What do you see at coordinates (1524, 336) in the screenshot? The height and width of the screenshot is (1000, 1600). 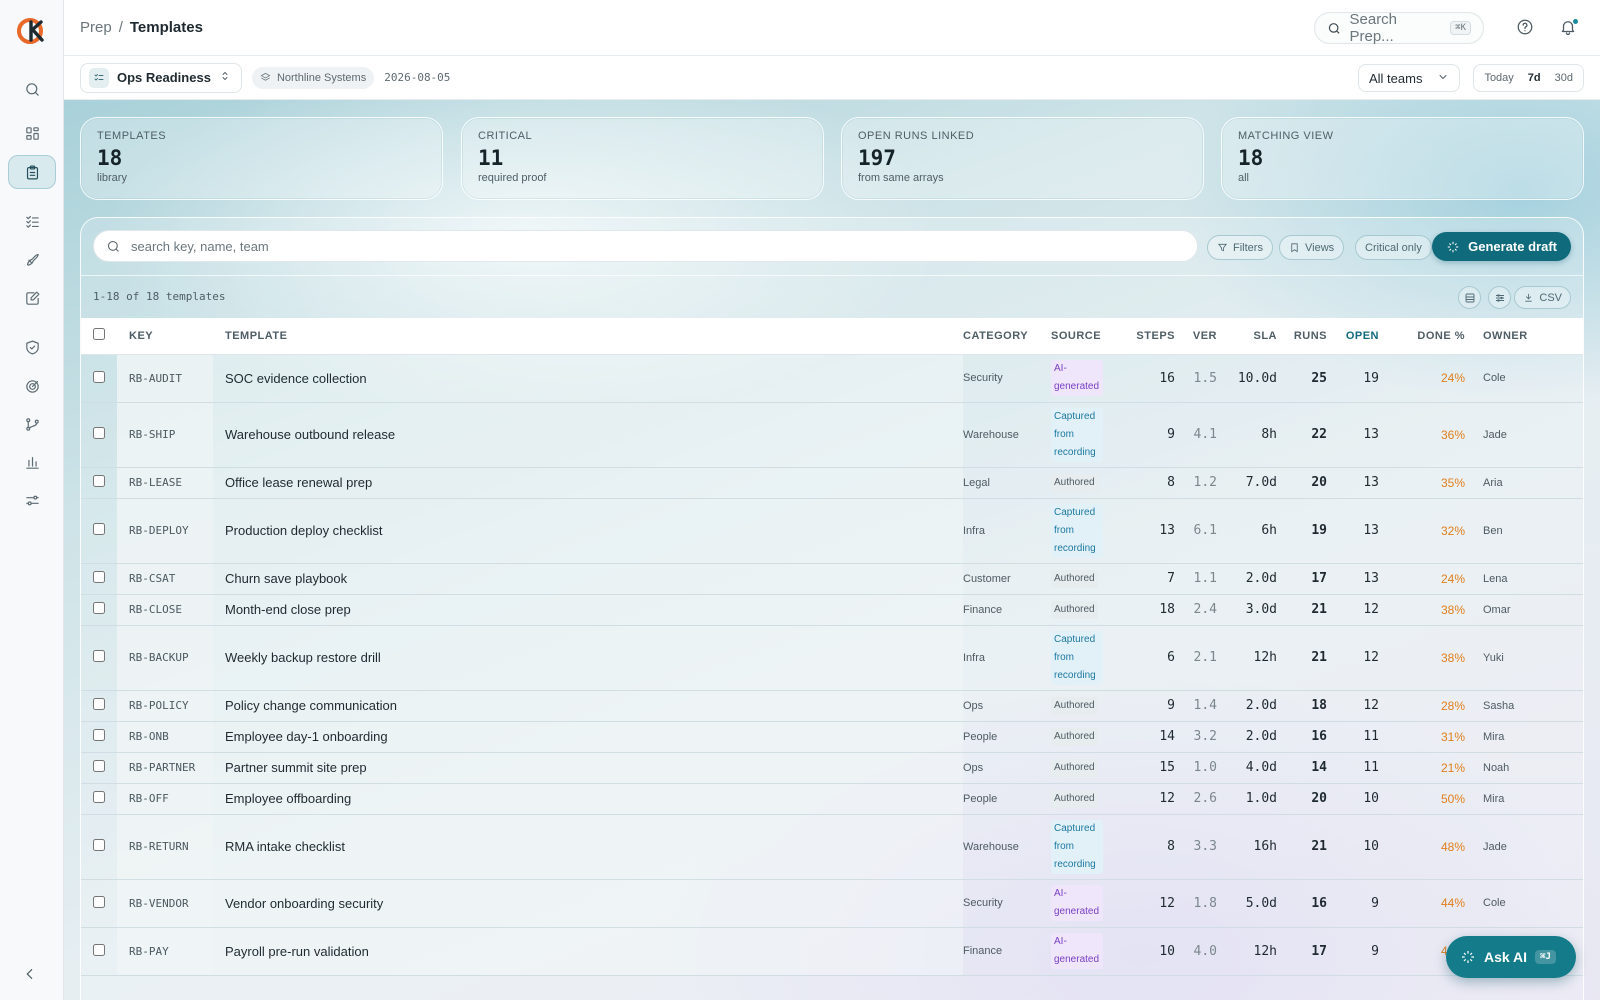 I see `column-owner: OWNER` at bounding box center [1524, 336].